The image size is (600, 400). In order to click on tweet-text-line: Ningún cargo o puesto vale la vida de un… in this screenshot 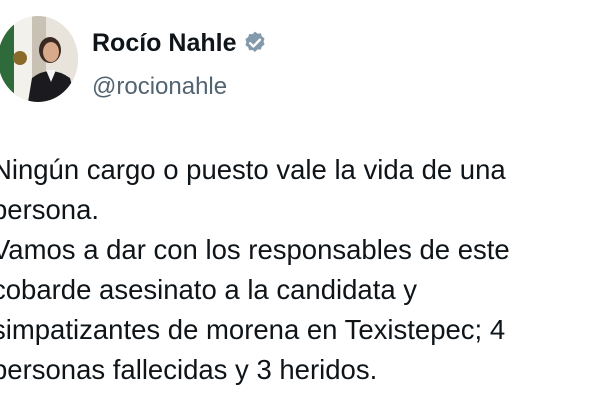, I will do `click(253, 169)`.